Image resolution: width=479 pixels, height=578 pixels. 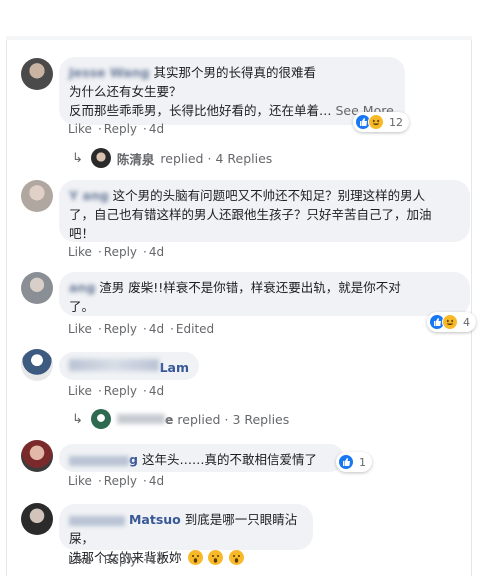 I want to click on comment-bubble: ang 渣男 废柴!!样衰不是你错，样衰还要出轨，就是你不对 了。, so click(x=264, y=294).